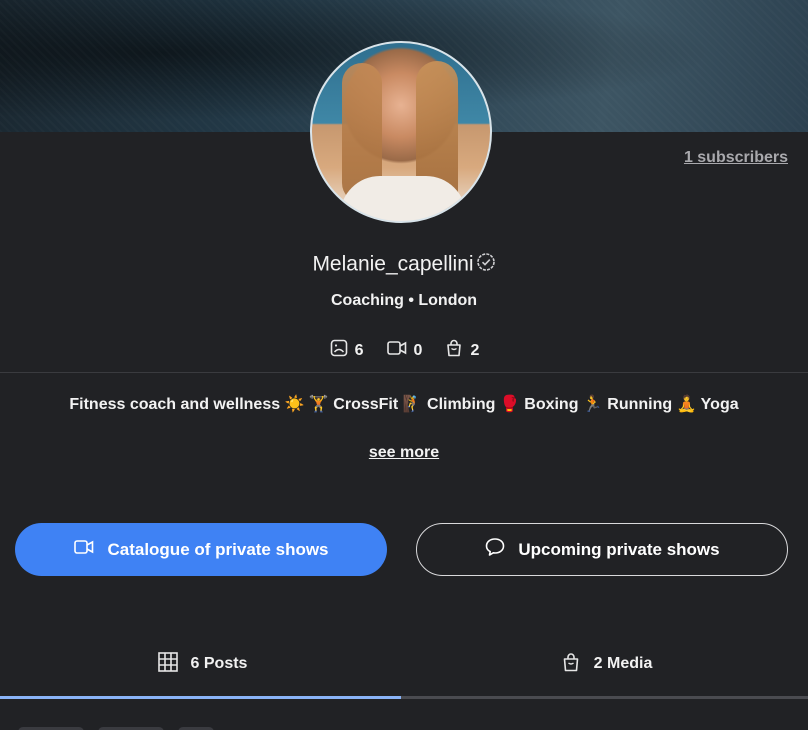  Describe the element at coordinates (404, 697) in the screenshot. I see `tab-indicator-track` at that location.